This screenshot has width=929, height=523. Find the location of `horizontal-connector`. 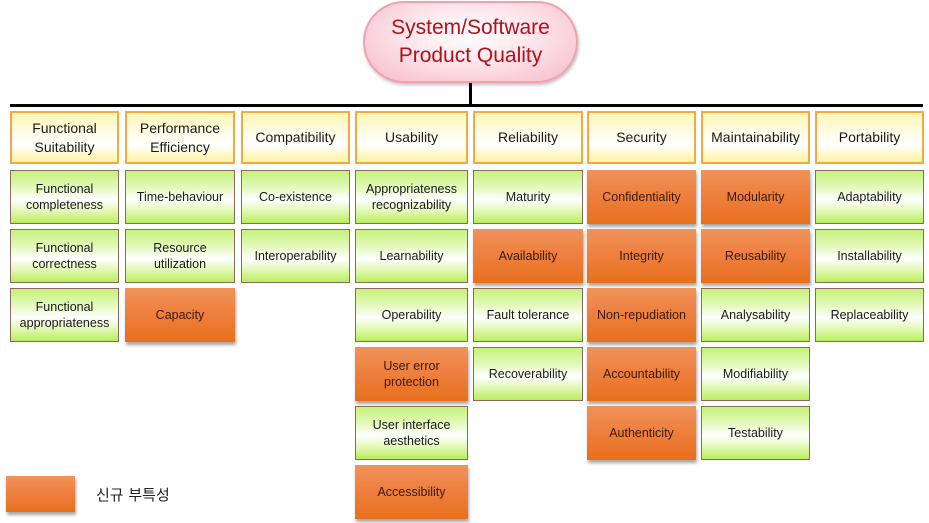

horizontal-connector is located at coordinates (466, 105).